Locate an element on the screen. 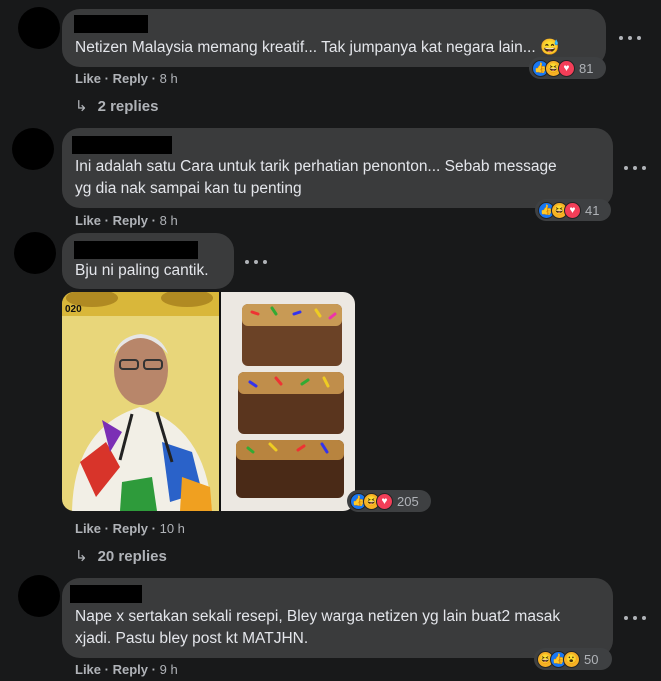 The image size is (661, 681). wow-icon: 😮 is located at coordinates (571, 659).